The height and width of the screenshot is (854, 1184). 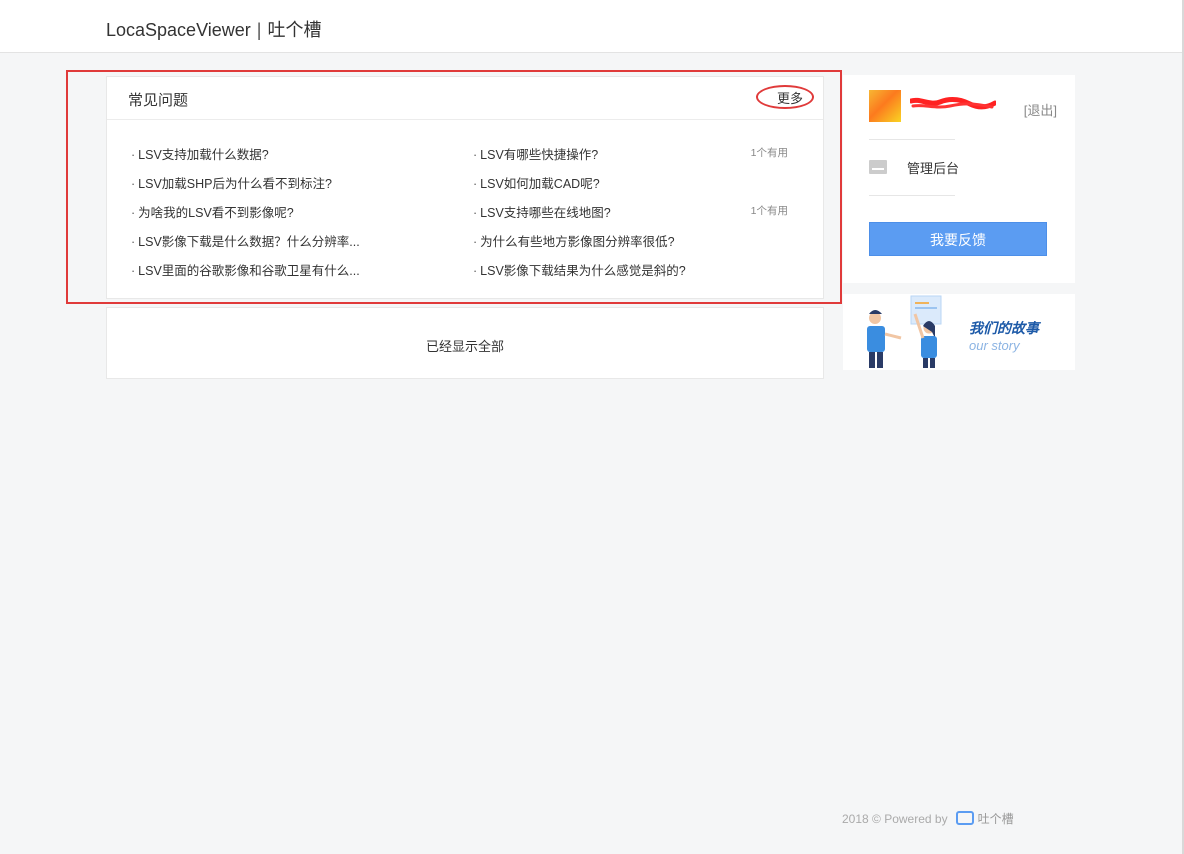 I want to click on app-name: LocaSpaceViewer, so click(x=178, y=30).